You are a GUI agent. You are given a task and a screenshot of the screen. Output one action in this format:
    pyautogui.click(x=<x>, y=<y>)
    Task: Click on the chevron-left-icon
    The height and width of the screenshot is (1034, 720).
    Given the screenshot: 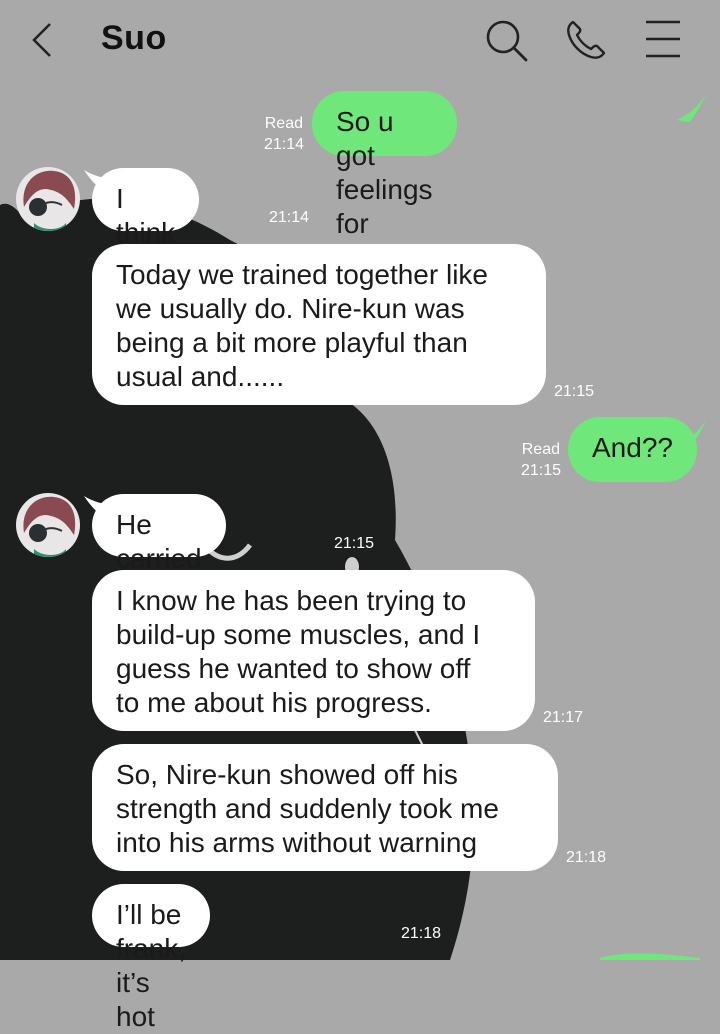 What is the action you would take?
    pyautogui.click(x=43, y=40)
    